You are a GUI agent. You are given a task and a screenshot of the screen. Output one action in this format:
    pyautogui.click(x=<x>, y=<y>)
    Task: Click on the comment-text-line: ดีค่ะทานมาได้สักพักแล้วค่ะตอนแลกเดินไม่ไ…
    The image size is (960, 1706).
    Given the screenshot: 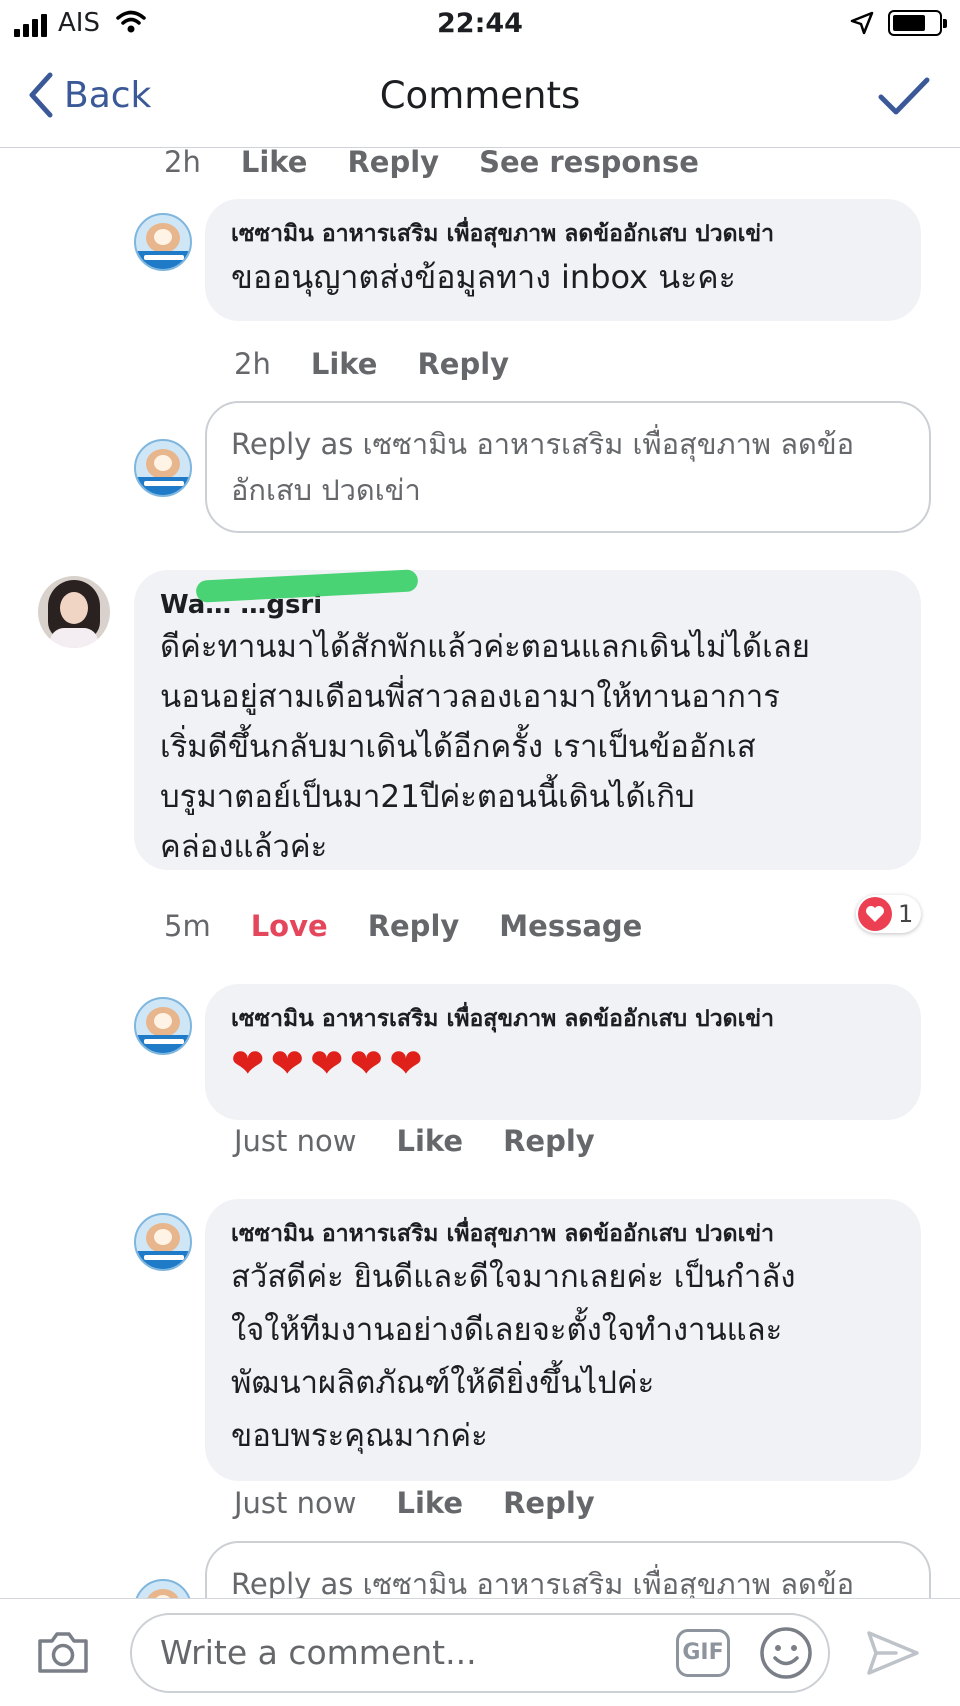 What is the action you would take?
    pyautogui.click(x=485, y=647)
    